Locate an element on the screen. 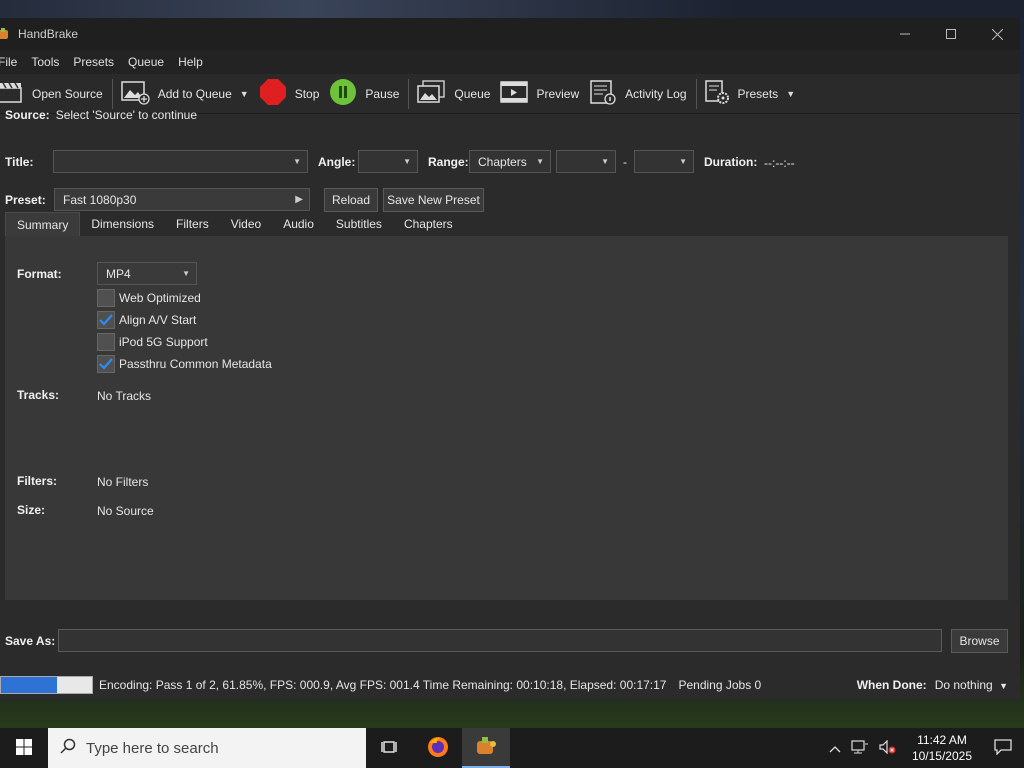  volume-muted-icon is located at coordinates (888, 748).